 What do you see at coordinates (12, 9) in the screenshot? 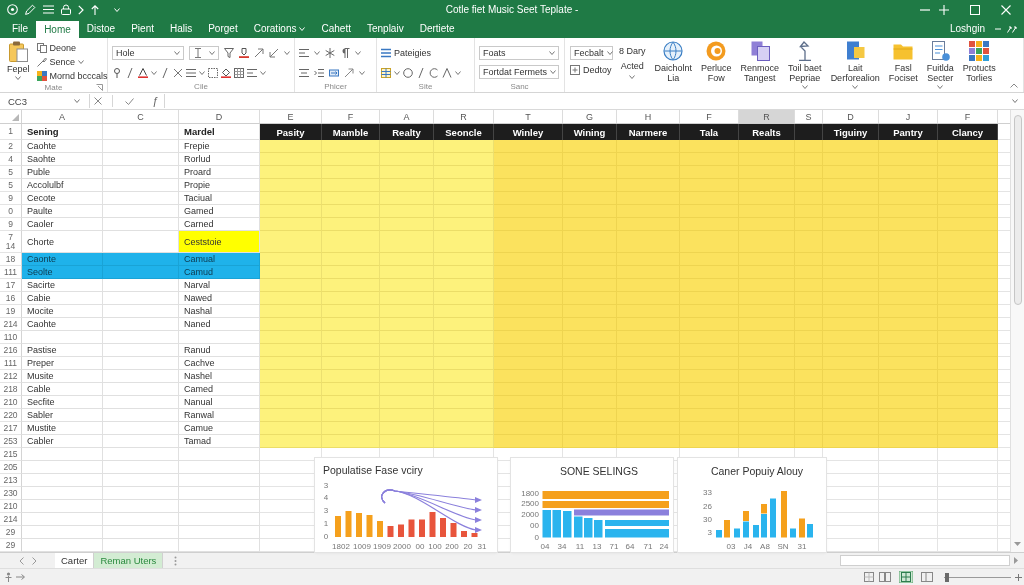
I see `circle-icon` at bounding box center [12, 9].